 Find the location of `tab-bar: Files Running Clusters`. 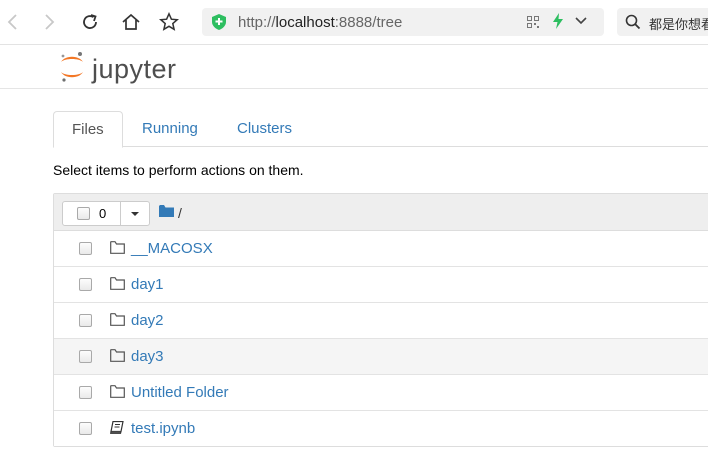

tab-bar: Files Running Clusters is located at coordinates (380, 129).